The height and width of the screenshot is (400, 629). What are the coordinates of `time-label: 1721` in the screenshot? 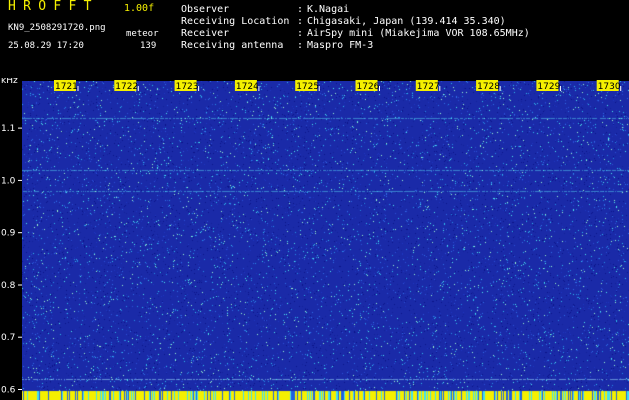 It's located at (66, 87).